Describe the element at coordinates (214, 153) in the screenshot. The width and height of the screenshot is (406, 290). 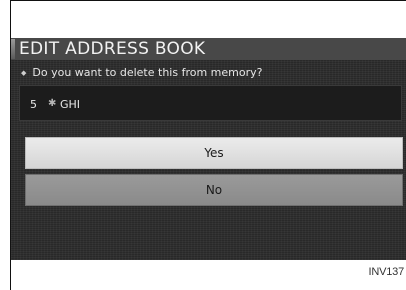
I see `yes-button: Yes` at that location.